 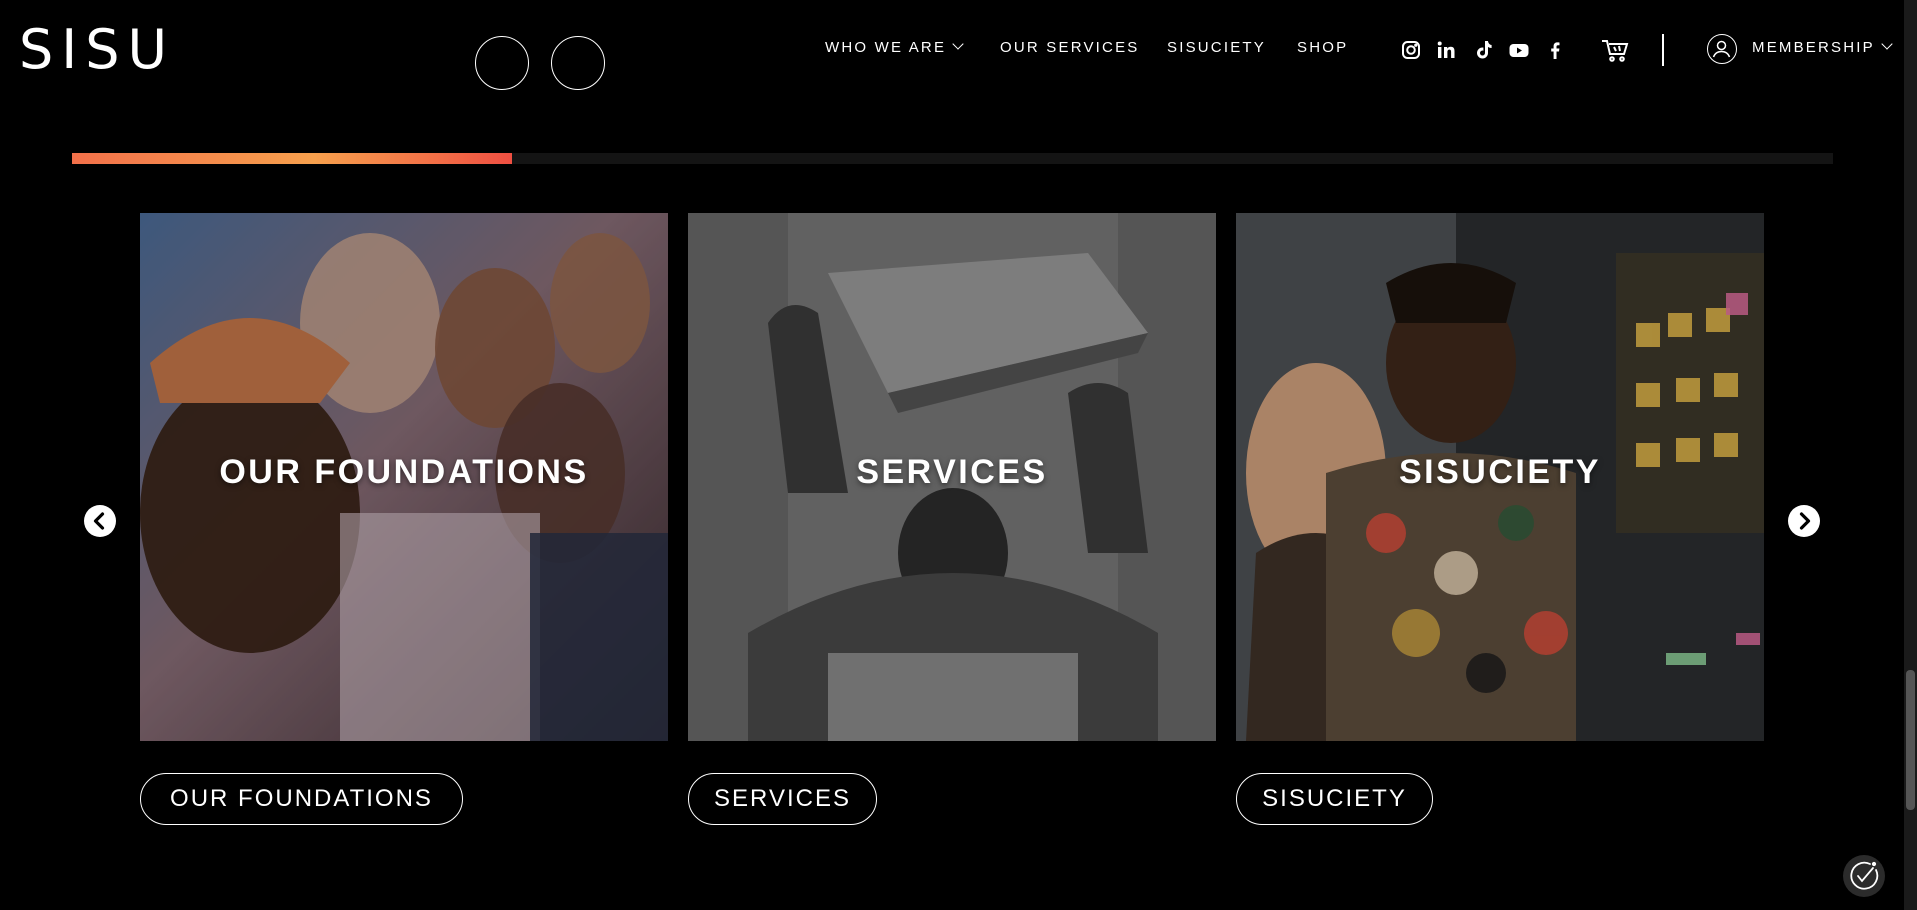 What do you see at coordinates (100, 521) in the screenshot?
I see `chevron-left-icon` at bounding box center [100, 521].